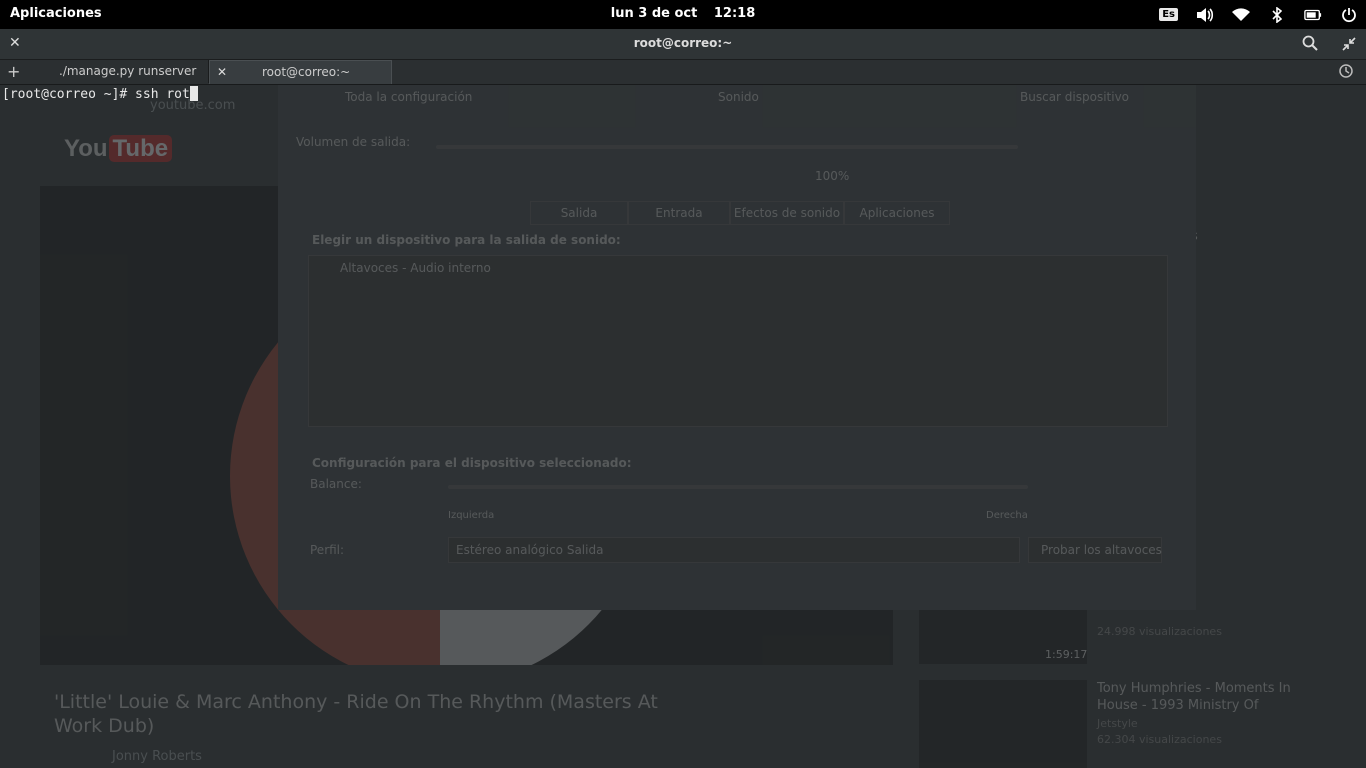 Image resolution: width=1366 pixels, height=768 pixels. Describe the element at coordinates (1007, 515) in the screenshot. I see `balance-right-label: Derecha` at that location.